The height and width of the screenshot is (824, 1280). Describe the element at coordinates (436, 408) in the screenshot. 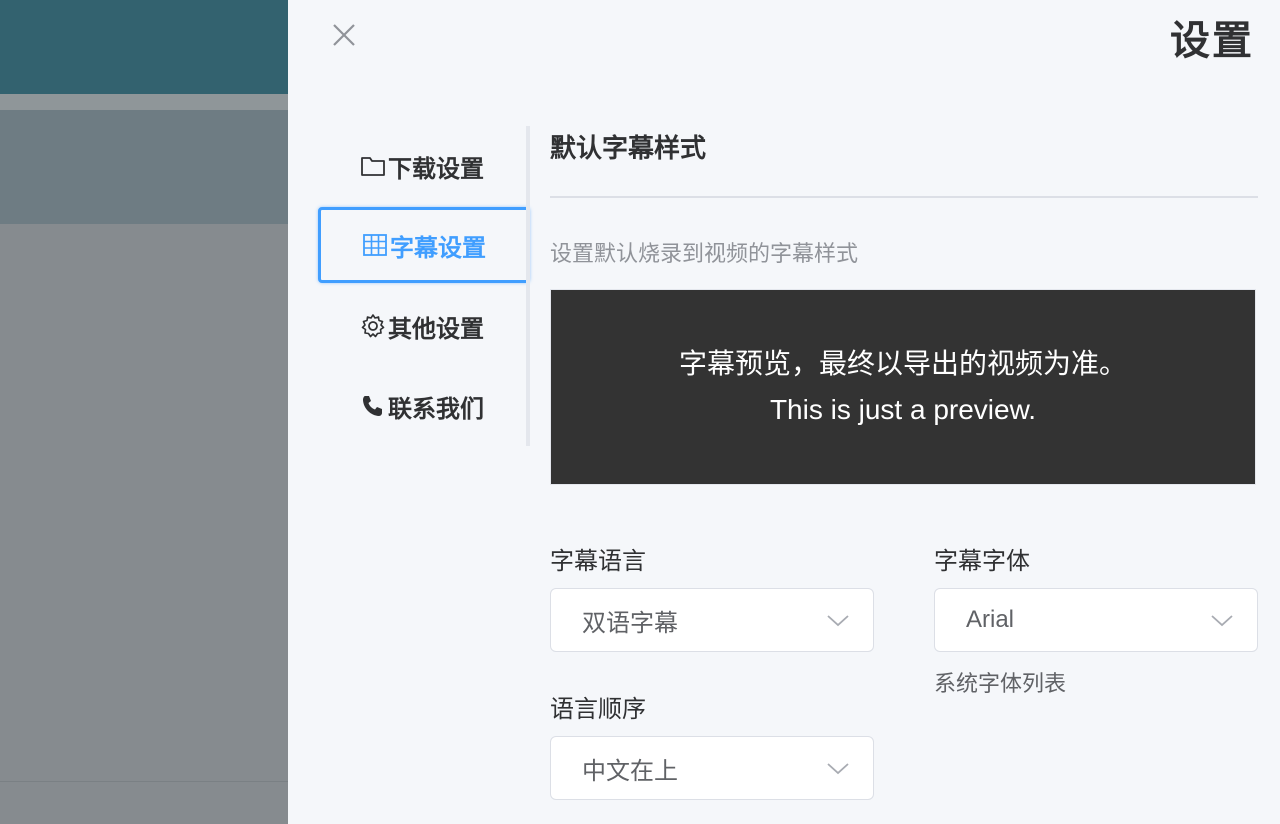

I see `menu-item-label: 联系我们` at that location.